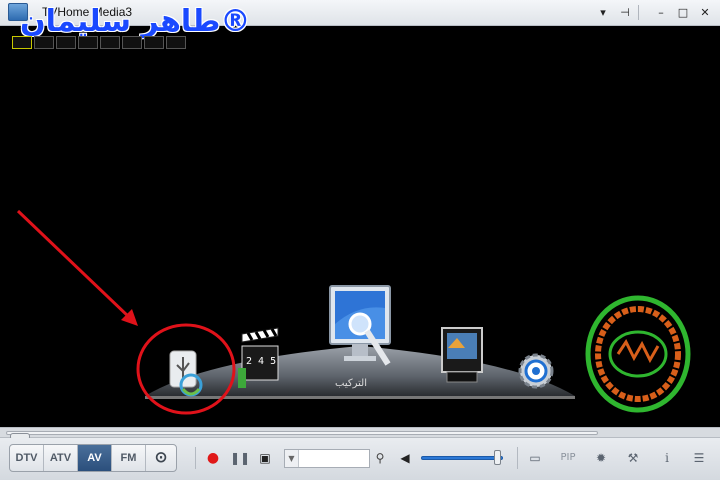  What do you see at coordinates (360, 328) in the screenshot?
I see `monitor-magnifier-icon` at bounding box center [360, 328].